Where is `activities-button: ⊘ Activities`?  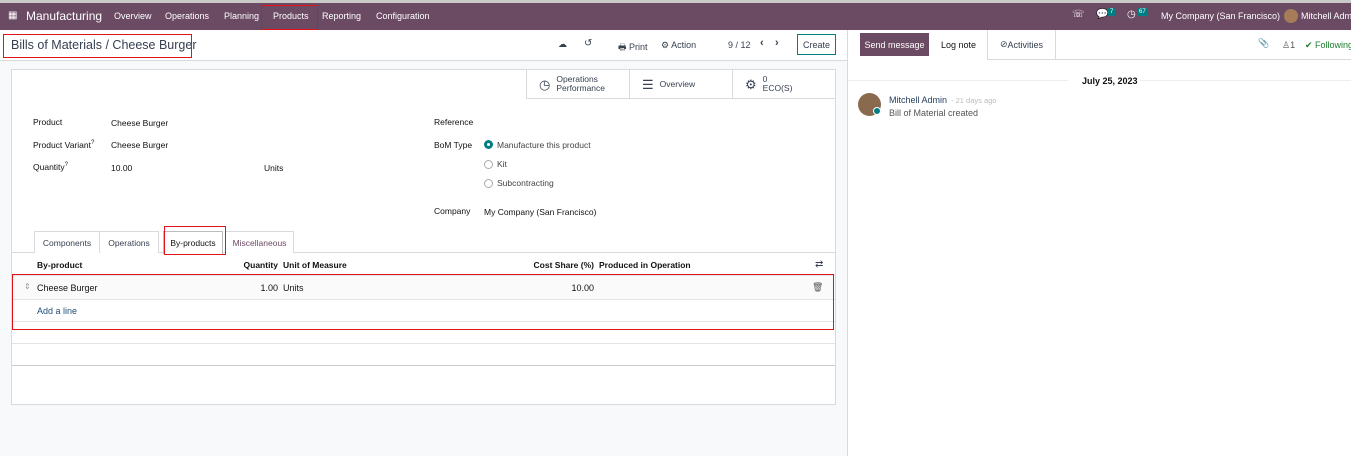 activities-button: ⊘ Activities is located at coordinates (1021, 45).